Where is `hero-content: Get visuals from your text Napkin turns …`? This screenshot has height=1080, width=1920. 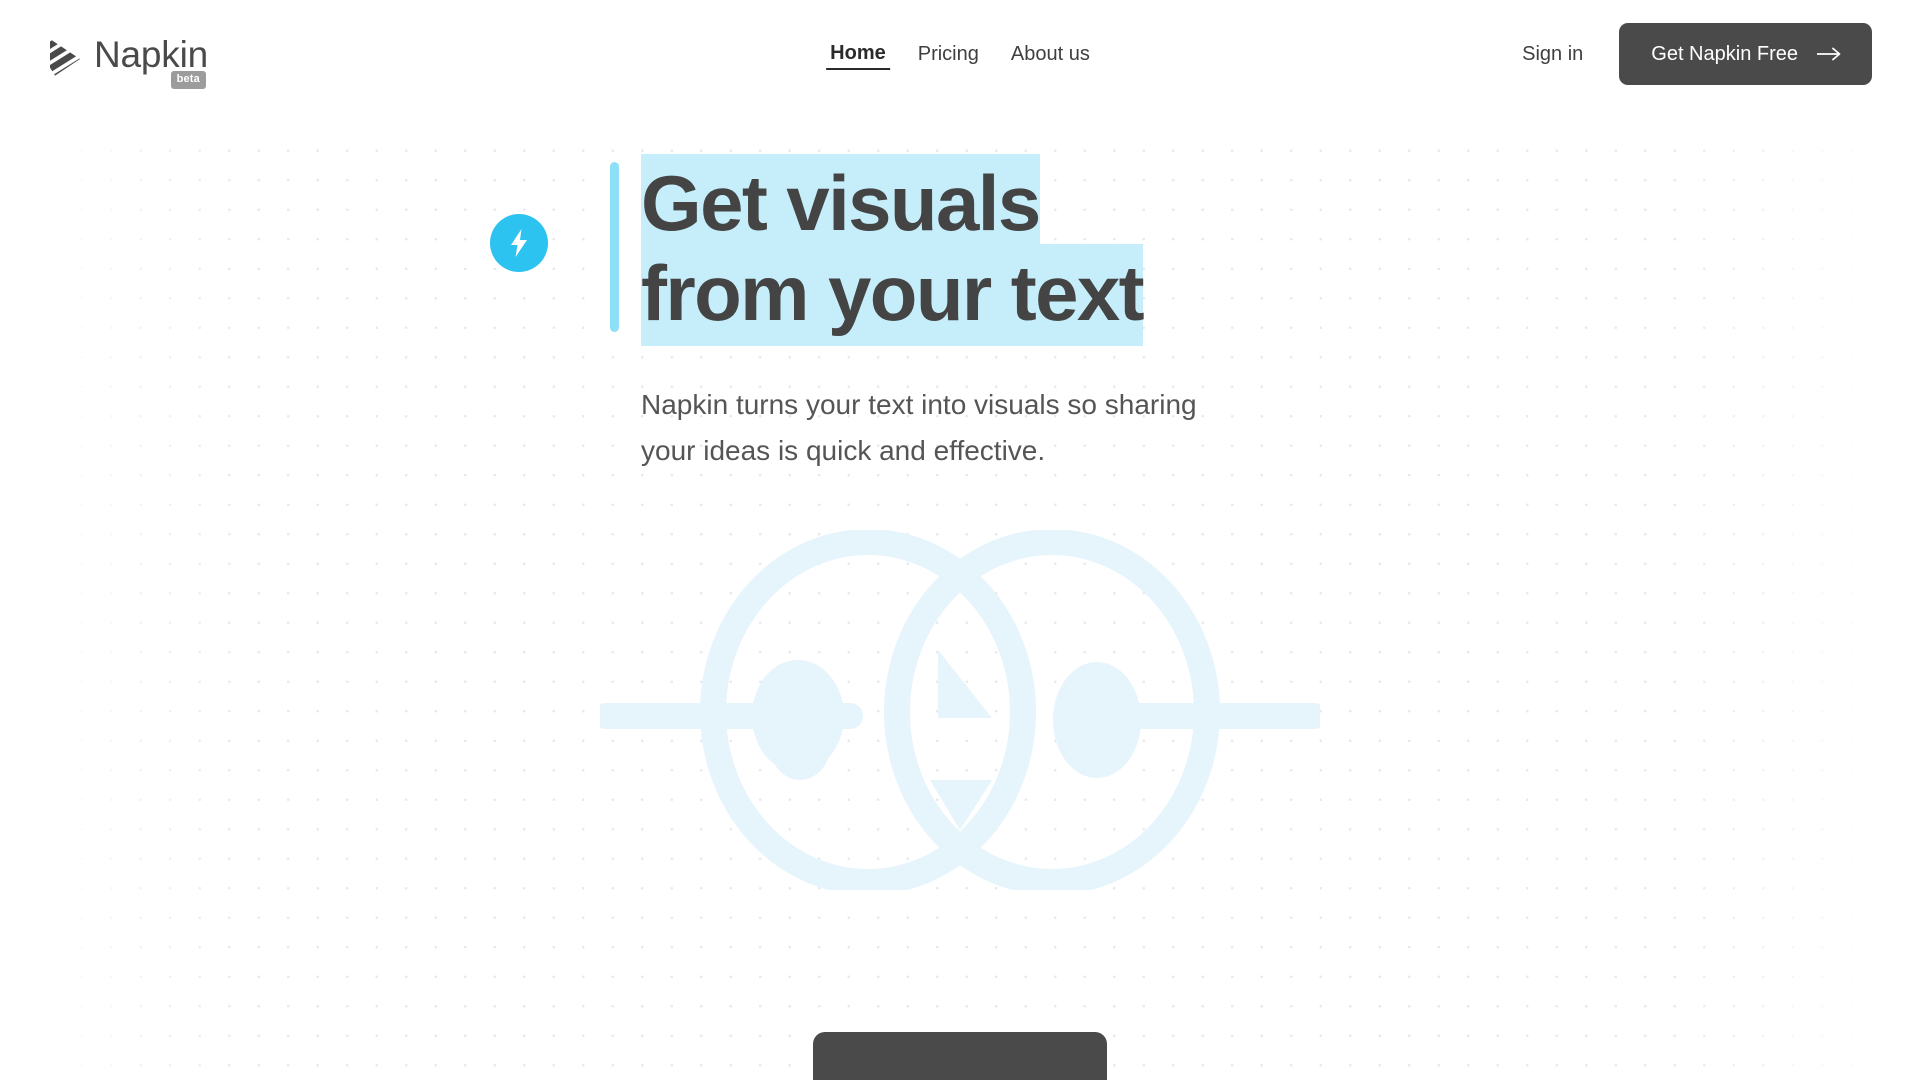
hero-content: Get visuals from your text Napkin turns … is located at coordinates (900, 314).